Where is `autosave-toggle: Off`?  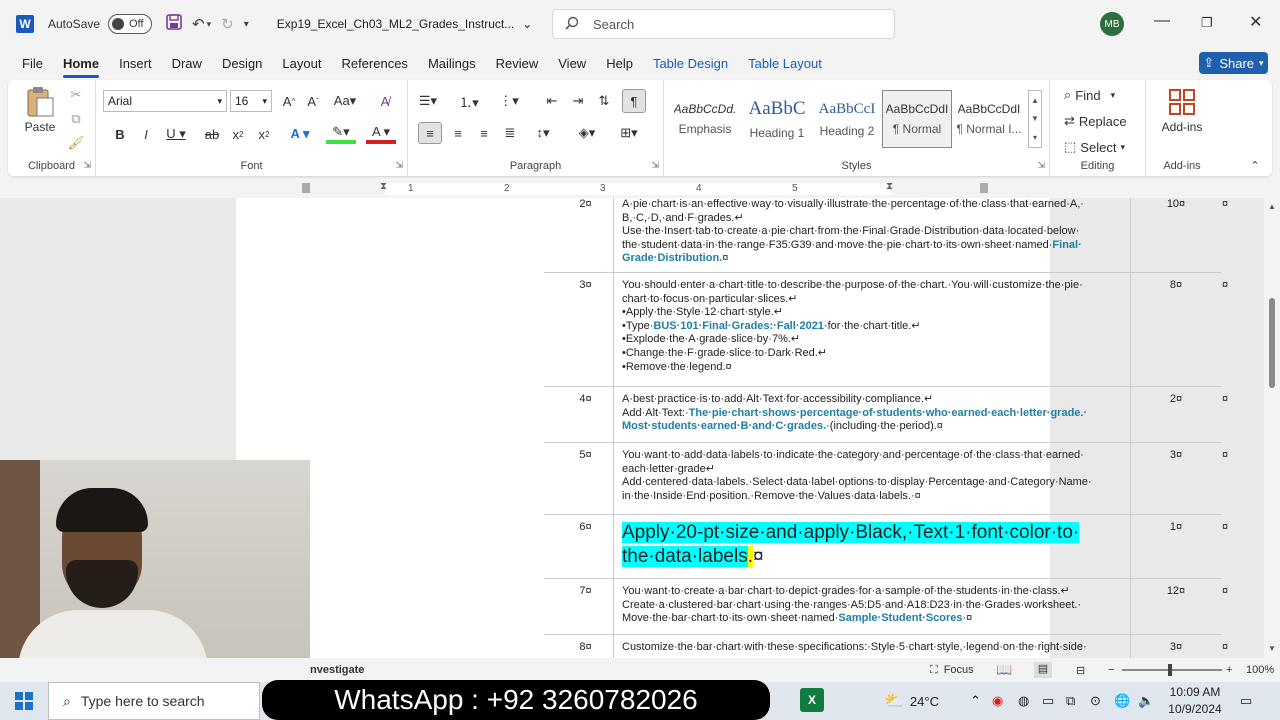 autosave-toggle: Off is located at coordinates (130, 24).